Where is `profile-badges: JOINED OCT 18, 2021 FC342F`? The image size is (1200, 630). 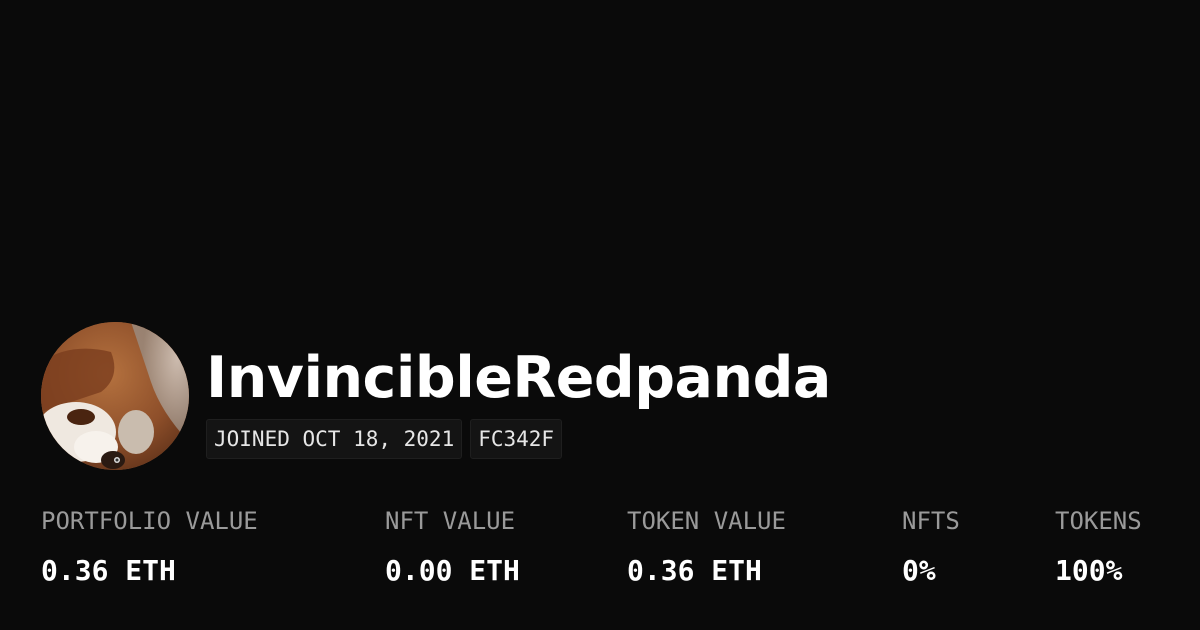 profile-badges: JOINED OCT 18, 2021 FC342F is located at coordinates (384, 439).